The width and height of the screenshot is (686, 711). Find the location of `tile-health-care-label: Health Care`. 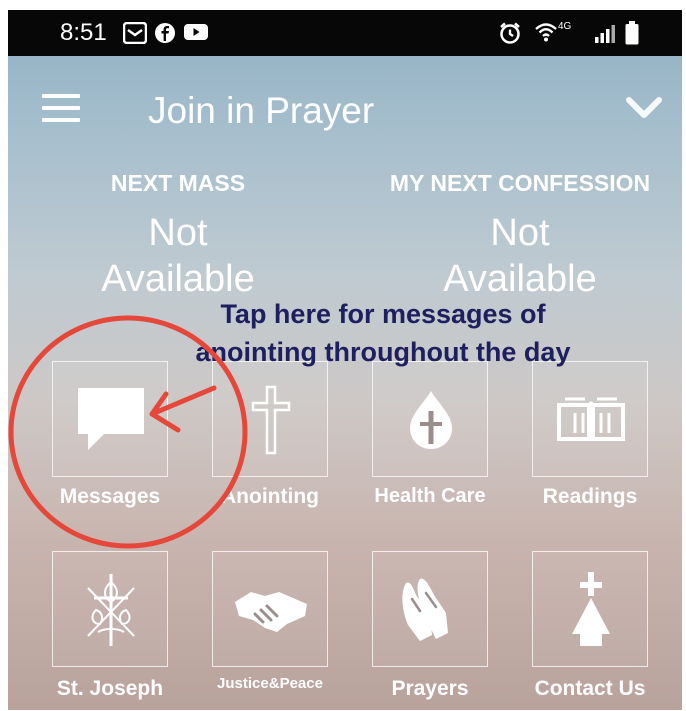

tile-health-care-label: Health Care is located at coordinates (430, 496).